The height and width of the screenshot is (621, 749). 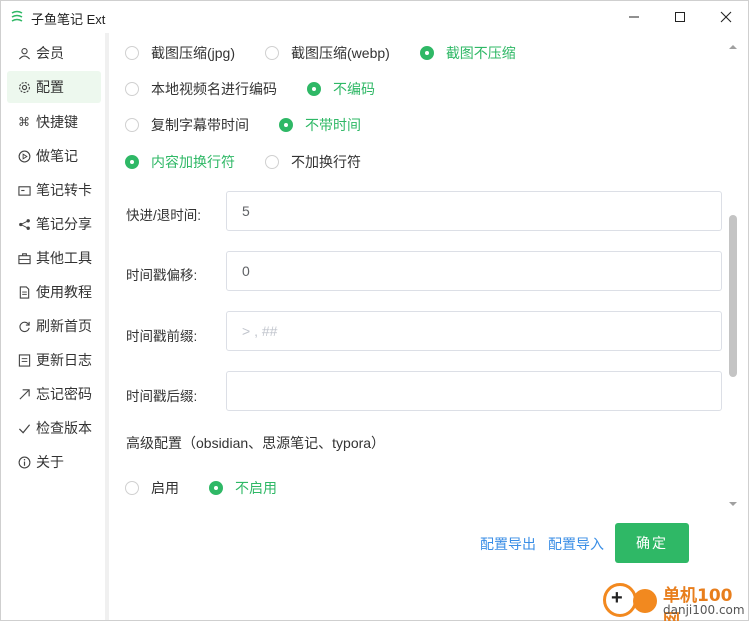 What do you see at coordinates (24, 122) in the screenshot?
I see `command-icon: ⌘` at bounding box center [24, 122].